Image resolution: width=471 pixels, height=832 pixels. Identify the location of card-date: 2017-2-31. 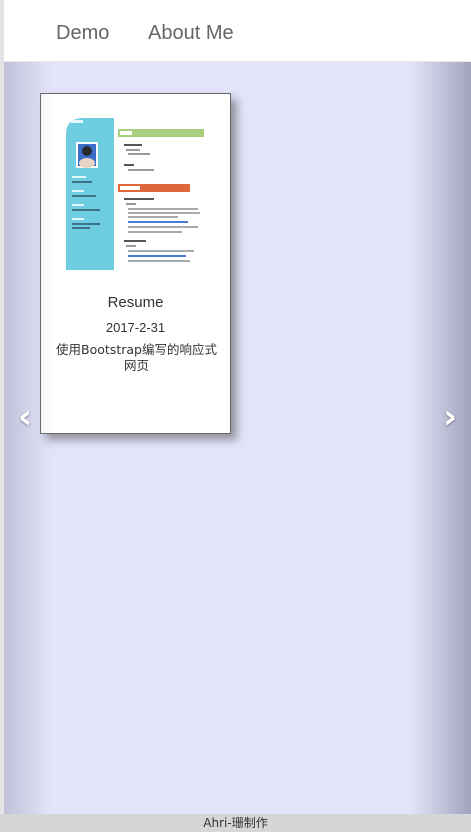
(135, 327).